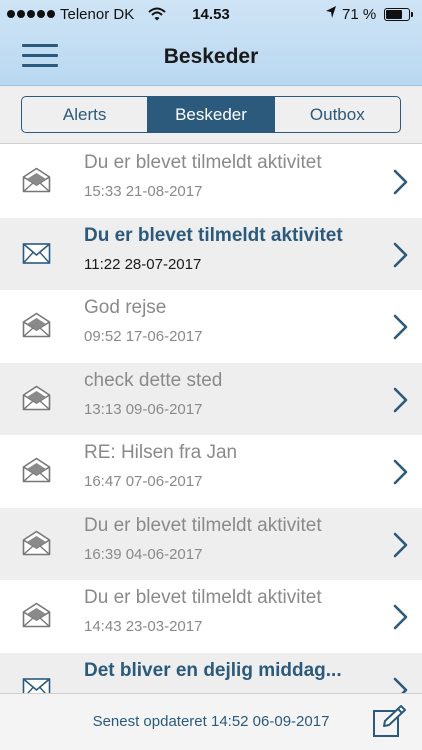  Describe the element at coordinates (84, 114) in the screenshot. I see `tab-alerts: Alerts` at that location.